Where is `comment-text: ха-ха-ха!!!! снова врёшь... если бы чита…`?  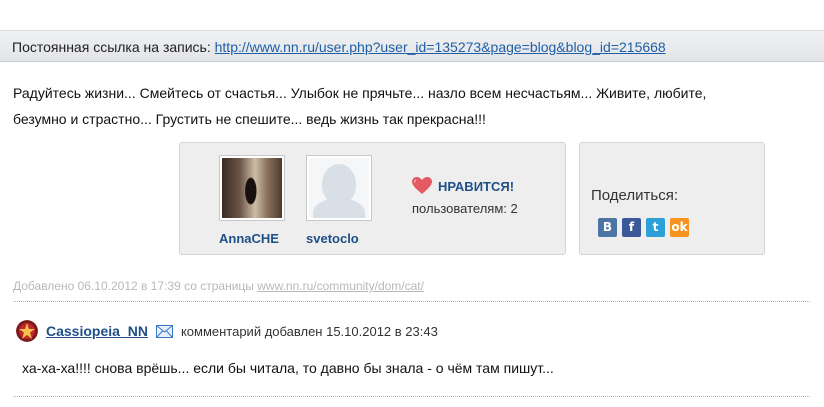 comment-text: ха-ха-ха!!!! снова врёшь... если бы чита… is located at coordinates (288, 368).